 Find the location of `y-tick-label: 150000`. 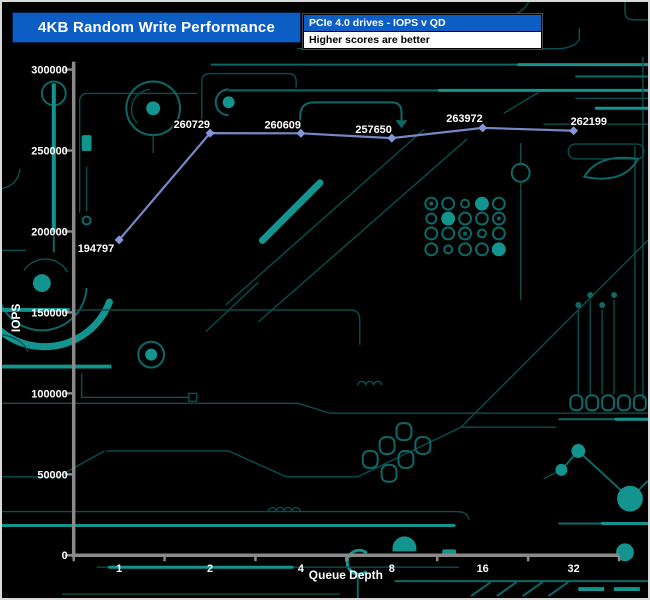

y-tick-label: 150000 is located at coordinates (49, 313).